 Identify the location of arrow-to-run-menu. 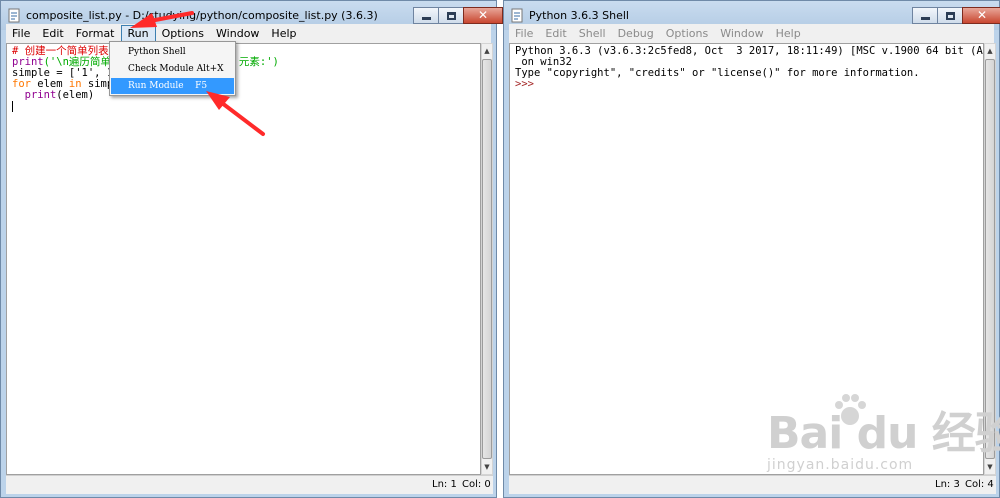
(162, 19).